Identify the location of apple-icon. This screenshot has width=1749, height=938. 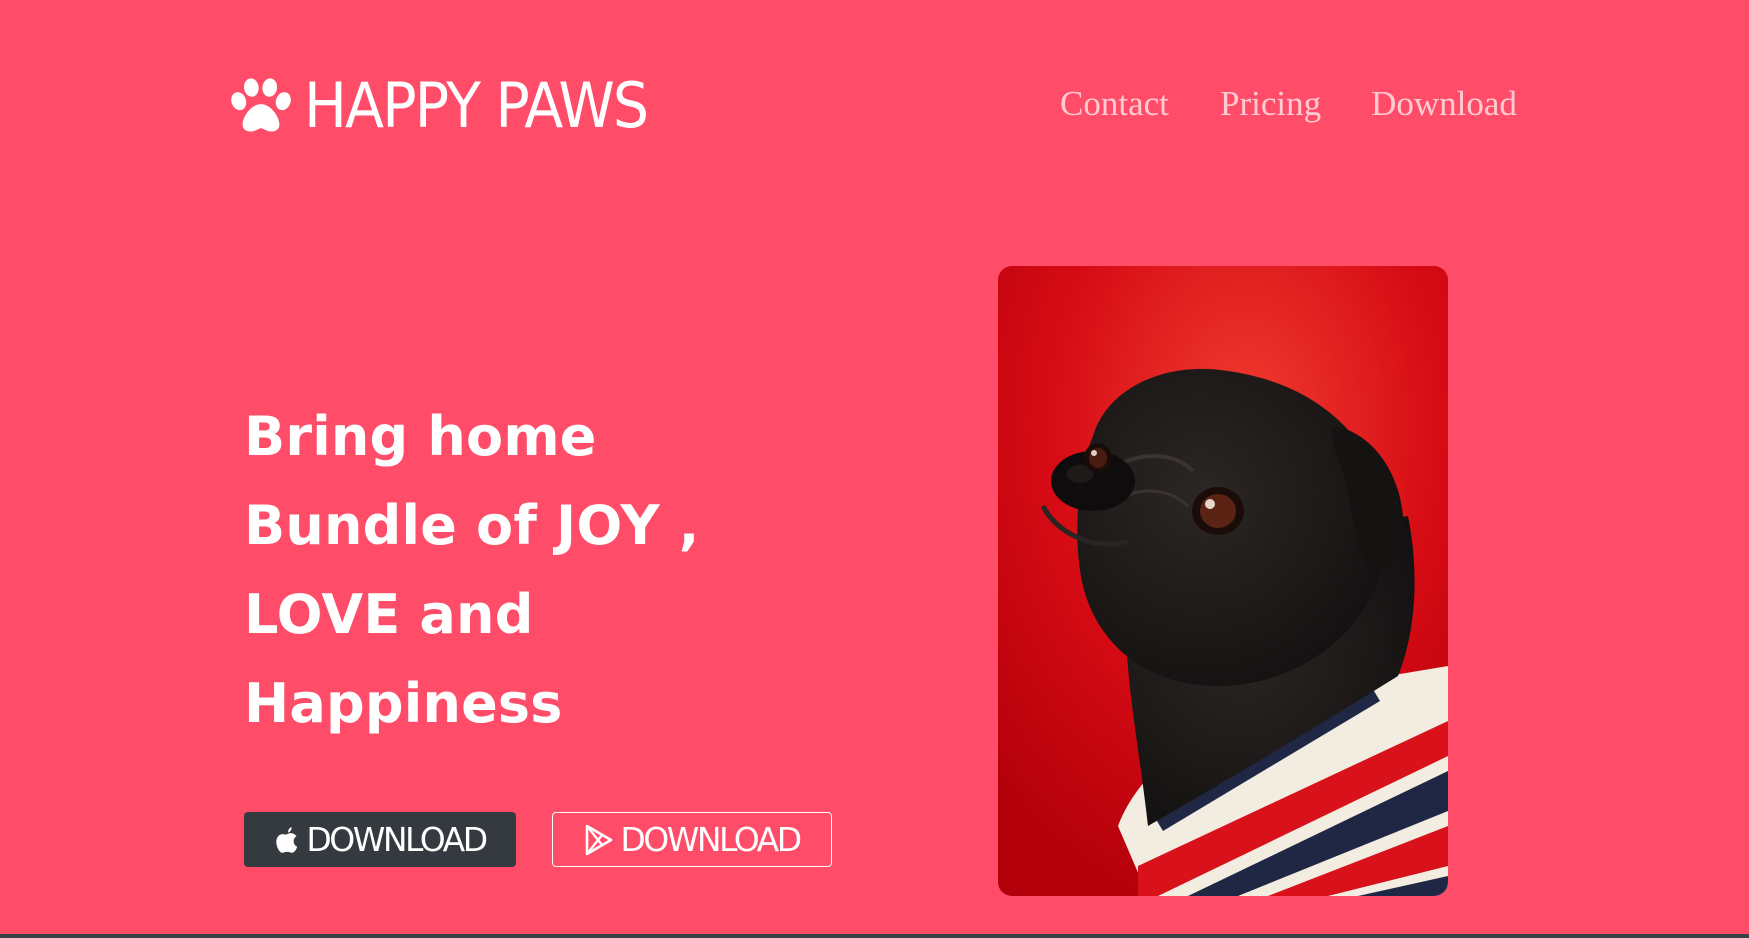
(287, 839).